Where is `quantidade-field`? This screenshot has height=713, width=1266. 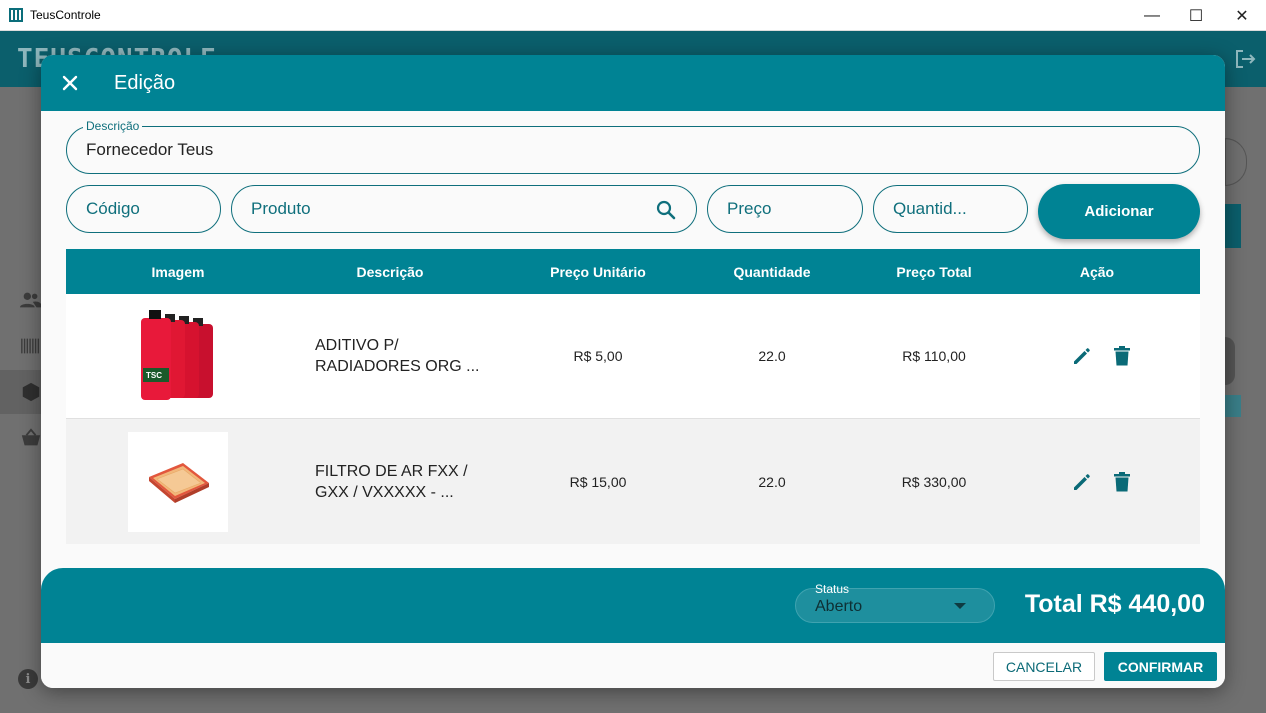 quantidade-field is located at coordinates (950, 209).